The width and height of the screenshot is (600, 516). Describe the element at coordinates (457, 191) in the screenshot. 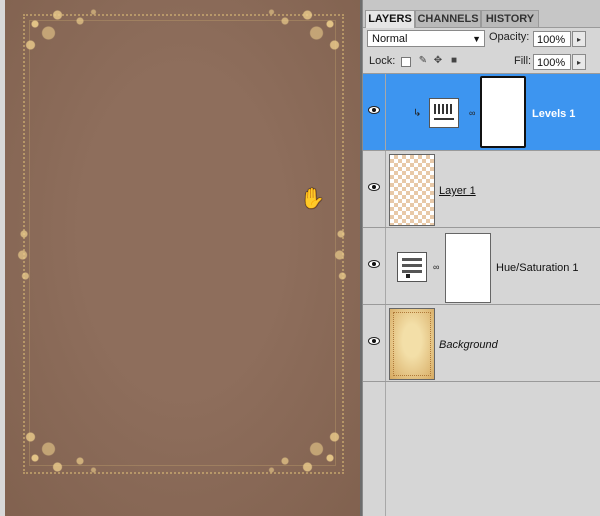

I see `layer-name: Layer 1` at that location.